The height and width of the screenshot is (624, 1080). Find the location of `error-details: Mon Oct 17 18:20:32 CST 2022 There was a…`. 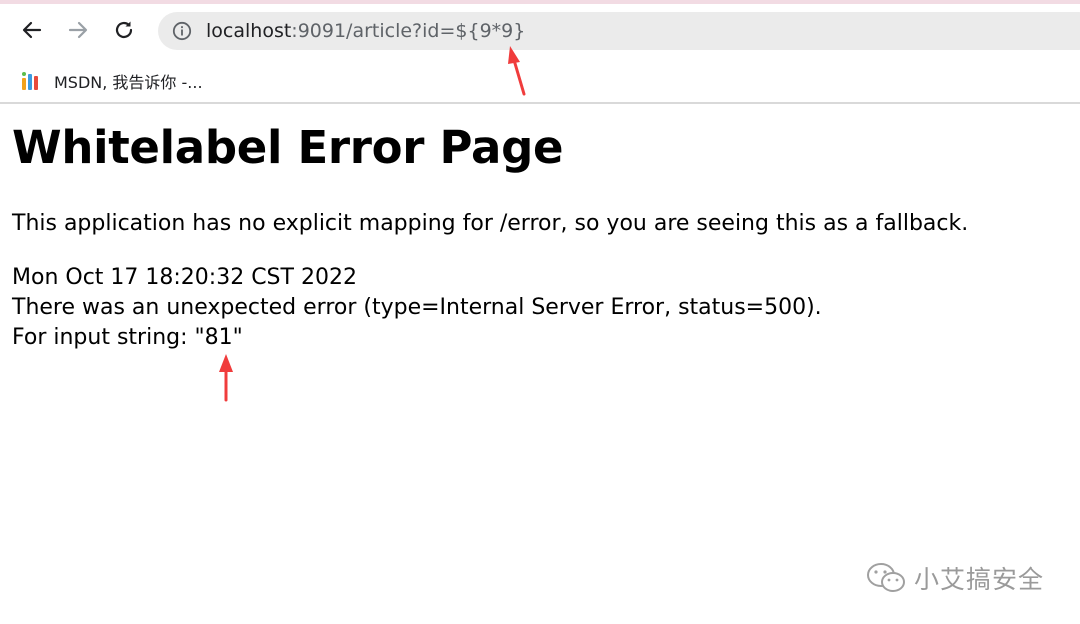

error-details: Mon Oct 17 18:20:32 CST 2022 There was a… is located at coordinates (417, 308).